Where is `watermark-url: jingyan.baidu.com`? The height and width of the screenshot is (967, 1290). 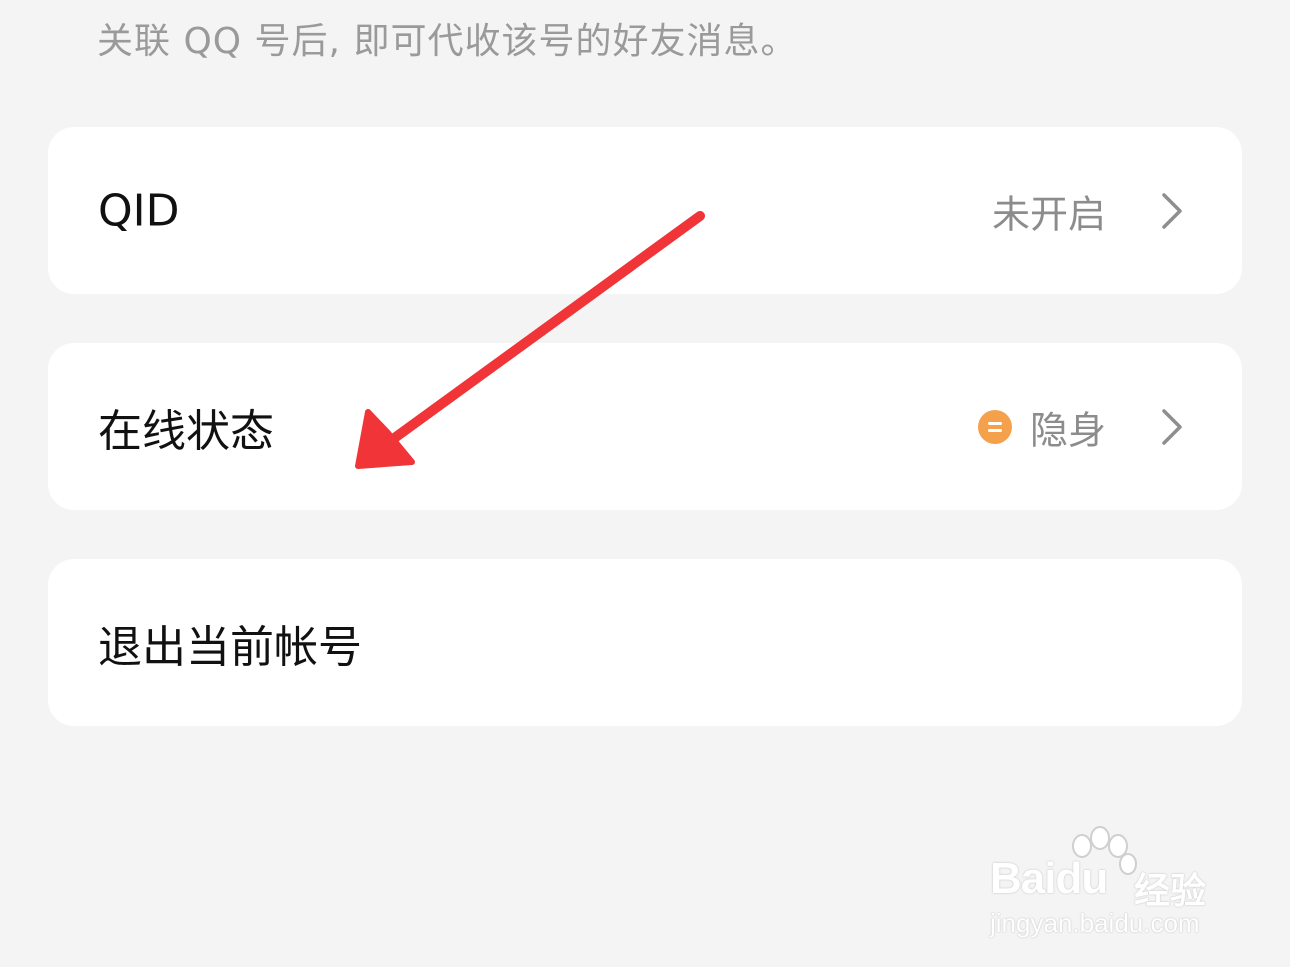 watermark-url: jingyan.baidu.com is located at coordinates (1095, 923).